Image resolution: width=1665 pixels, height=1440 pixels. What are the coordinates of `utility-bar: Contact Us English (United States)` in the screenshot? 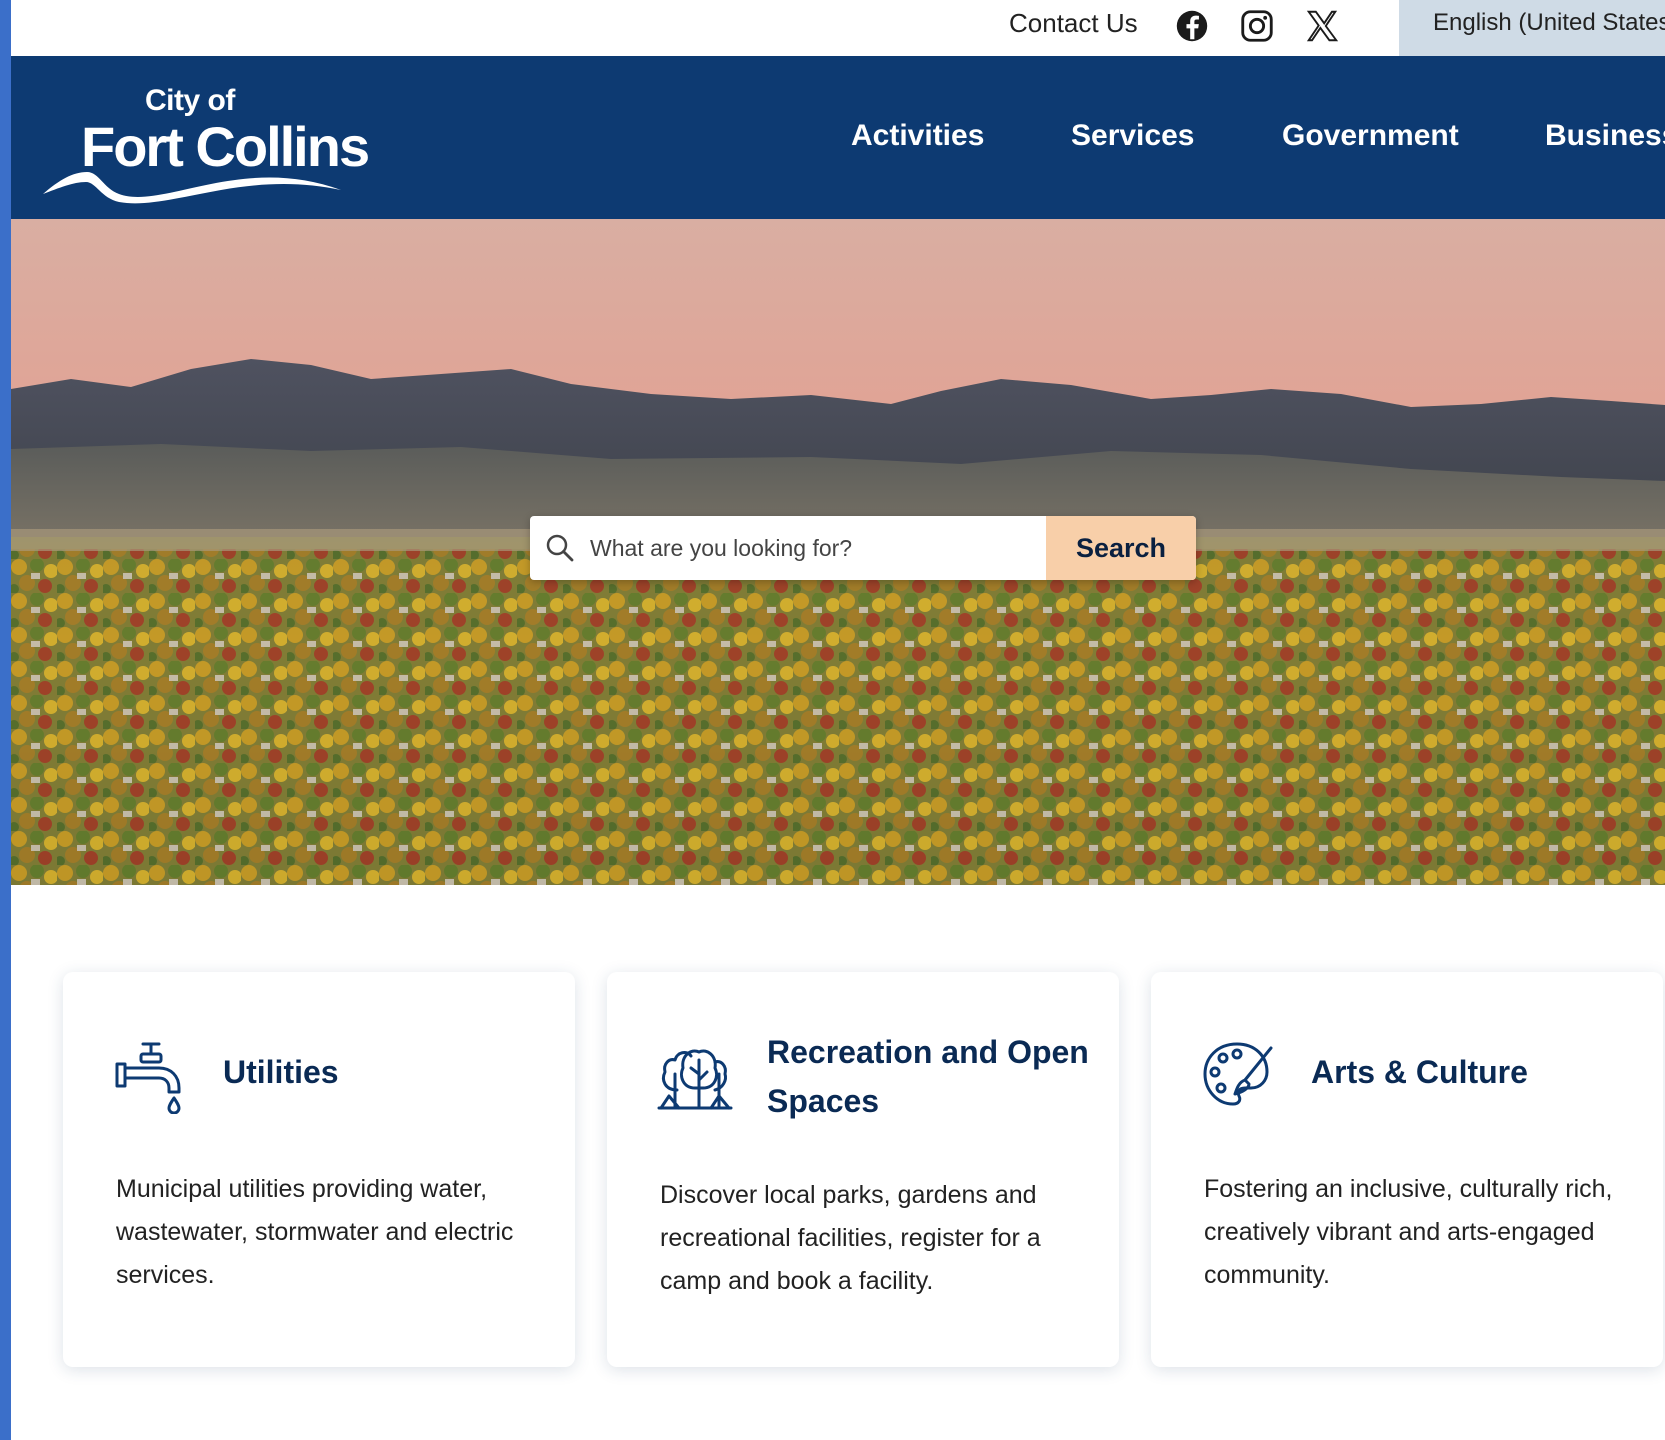 It's located at (838, 28).